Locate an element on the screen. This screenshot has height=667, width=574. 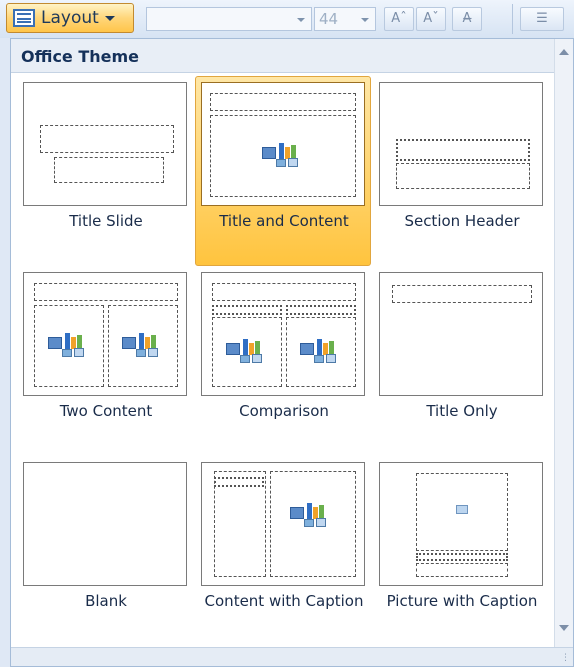
grow-font-button: Aˆ is located at coordinates (399, 19).